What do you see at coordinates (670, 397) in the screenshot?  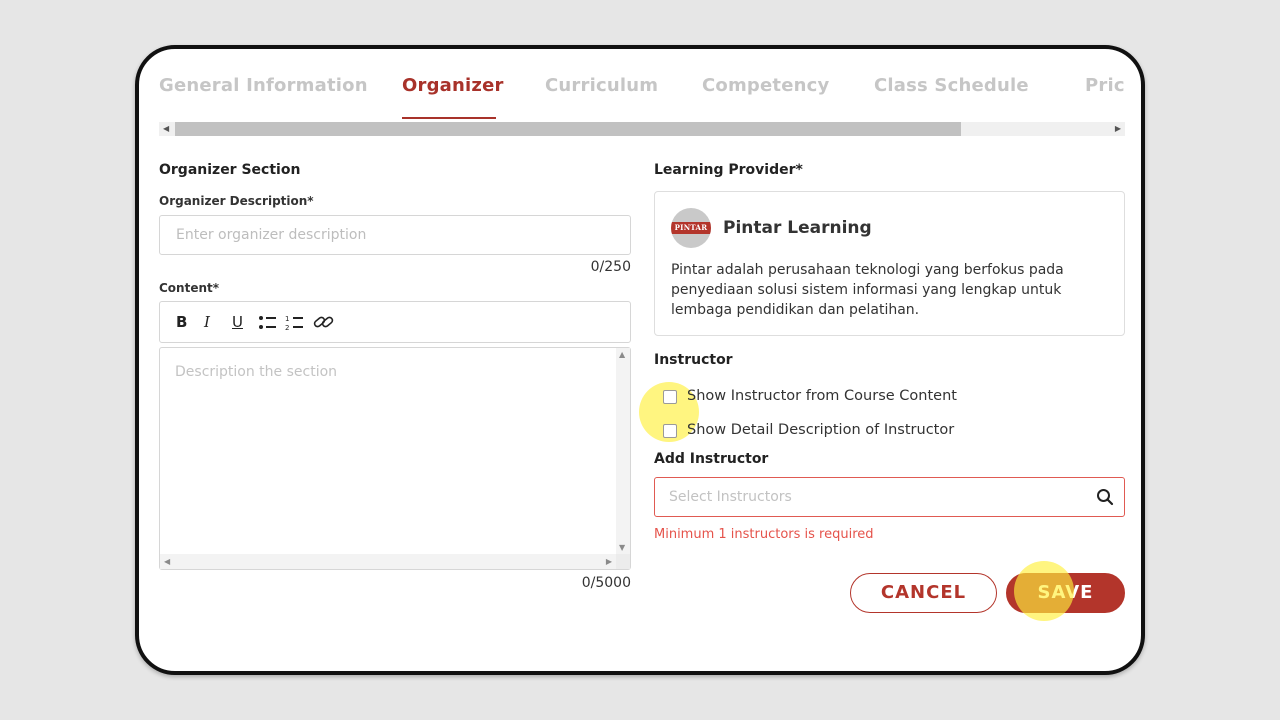 I see `show-instructor-from-course-checkbox` at bounding box center [670, 397].